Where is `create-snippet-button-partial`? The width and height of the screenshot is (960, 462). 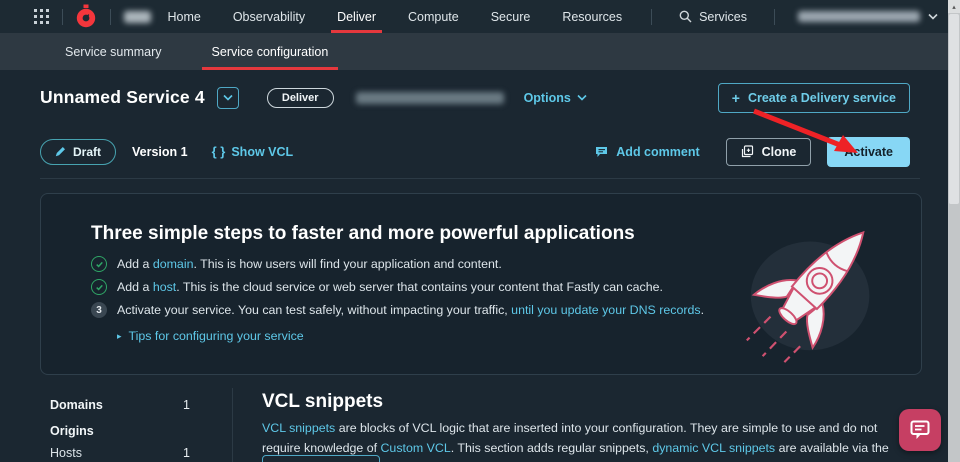
create-snippet-button-partial is located at coordinates (321, 458).